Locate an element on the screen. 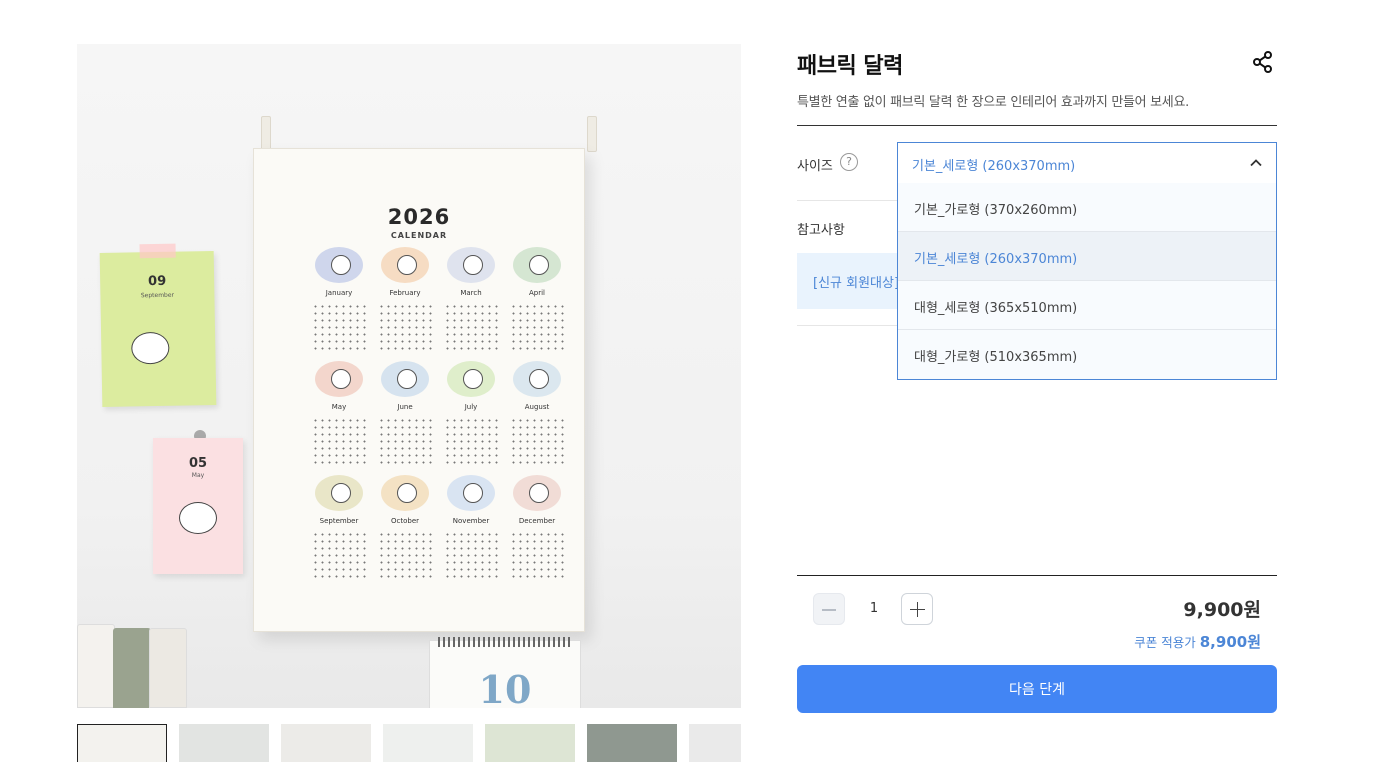  size-option-label: 기본_세로형 (260x370mm) is located at coordinates (996, 259).